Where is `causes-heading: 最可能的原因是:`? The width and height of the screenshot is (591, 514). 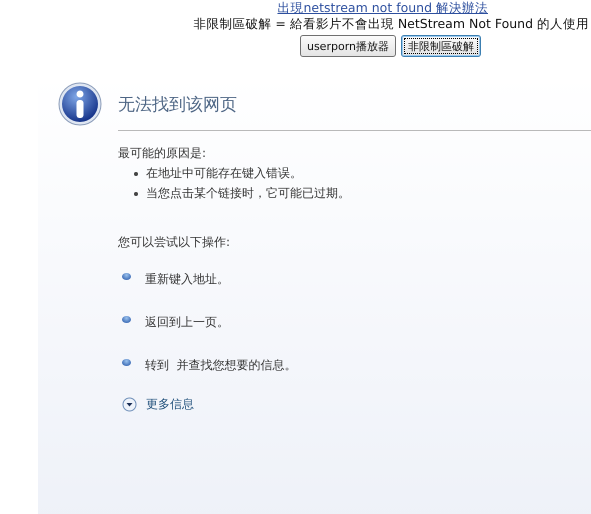
causes-heading: 最可能的原因是: is located at coordinates (163, 153).